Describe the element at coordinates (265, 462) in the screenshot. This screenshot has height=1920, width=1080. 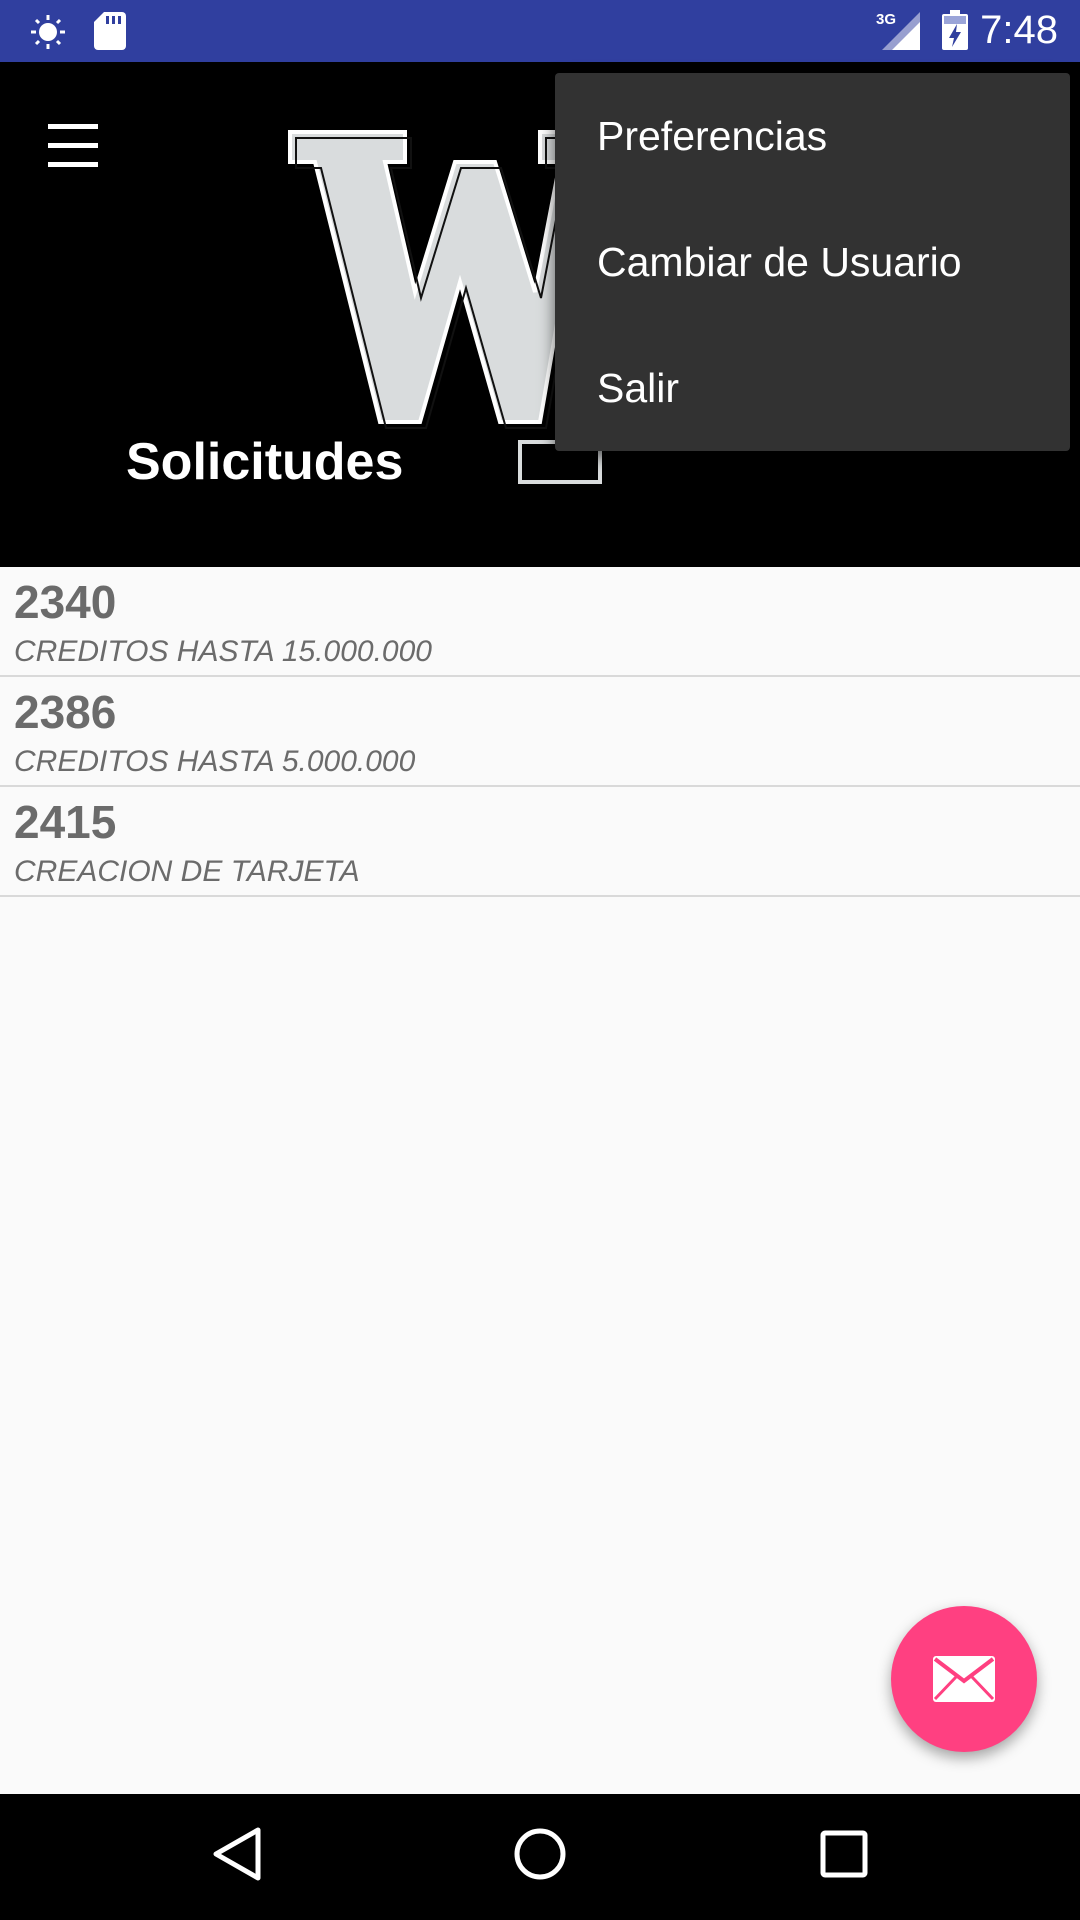
I see `page-title: Solicitudes` at that location.